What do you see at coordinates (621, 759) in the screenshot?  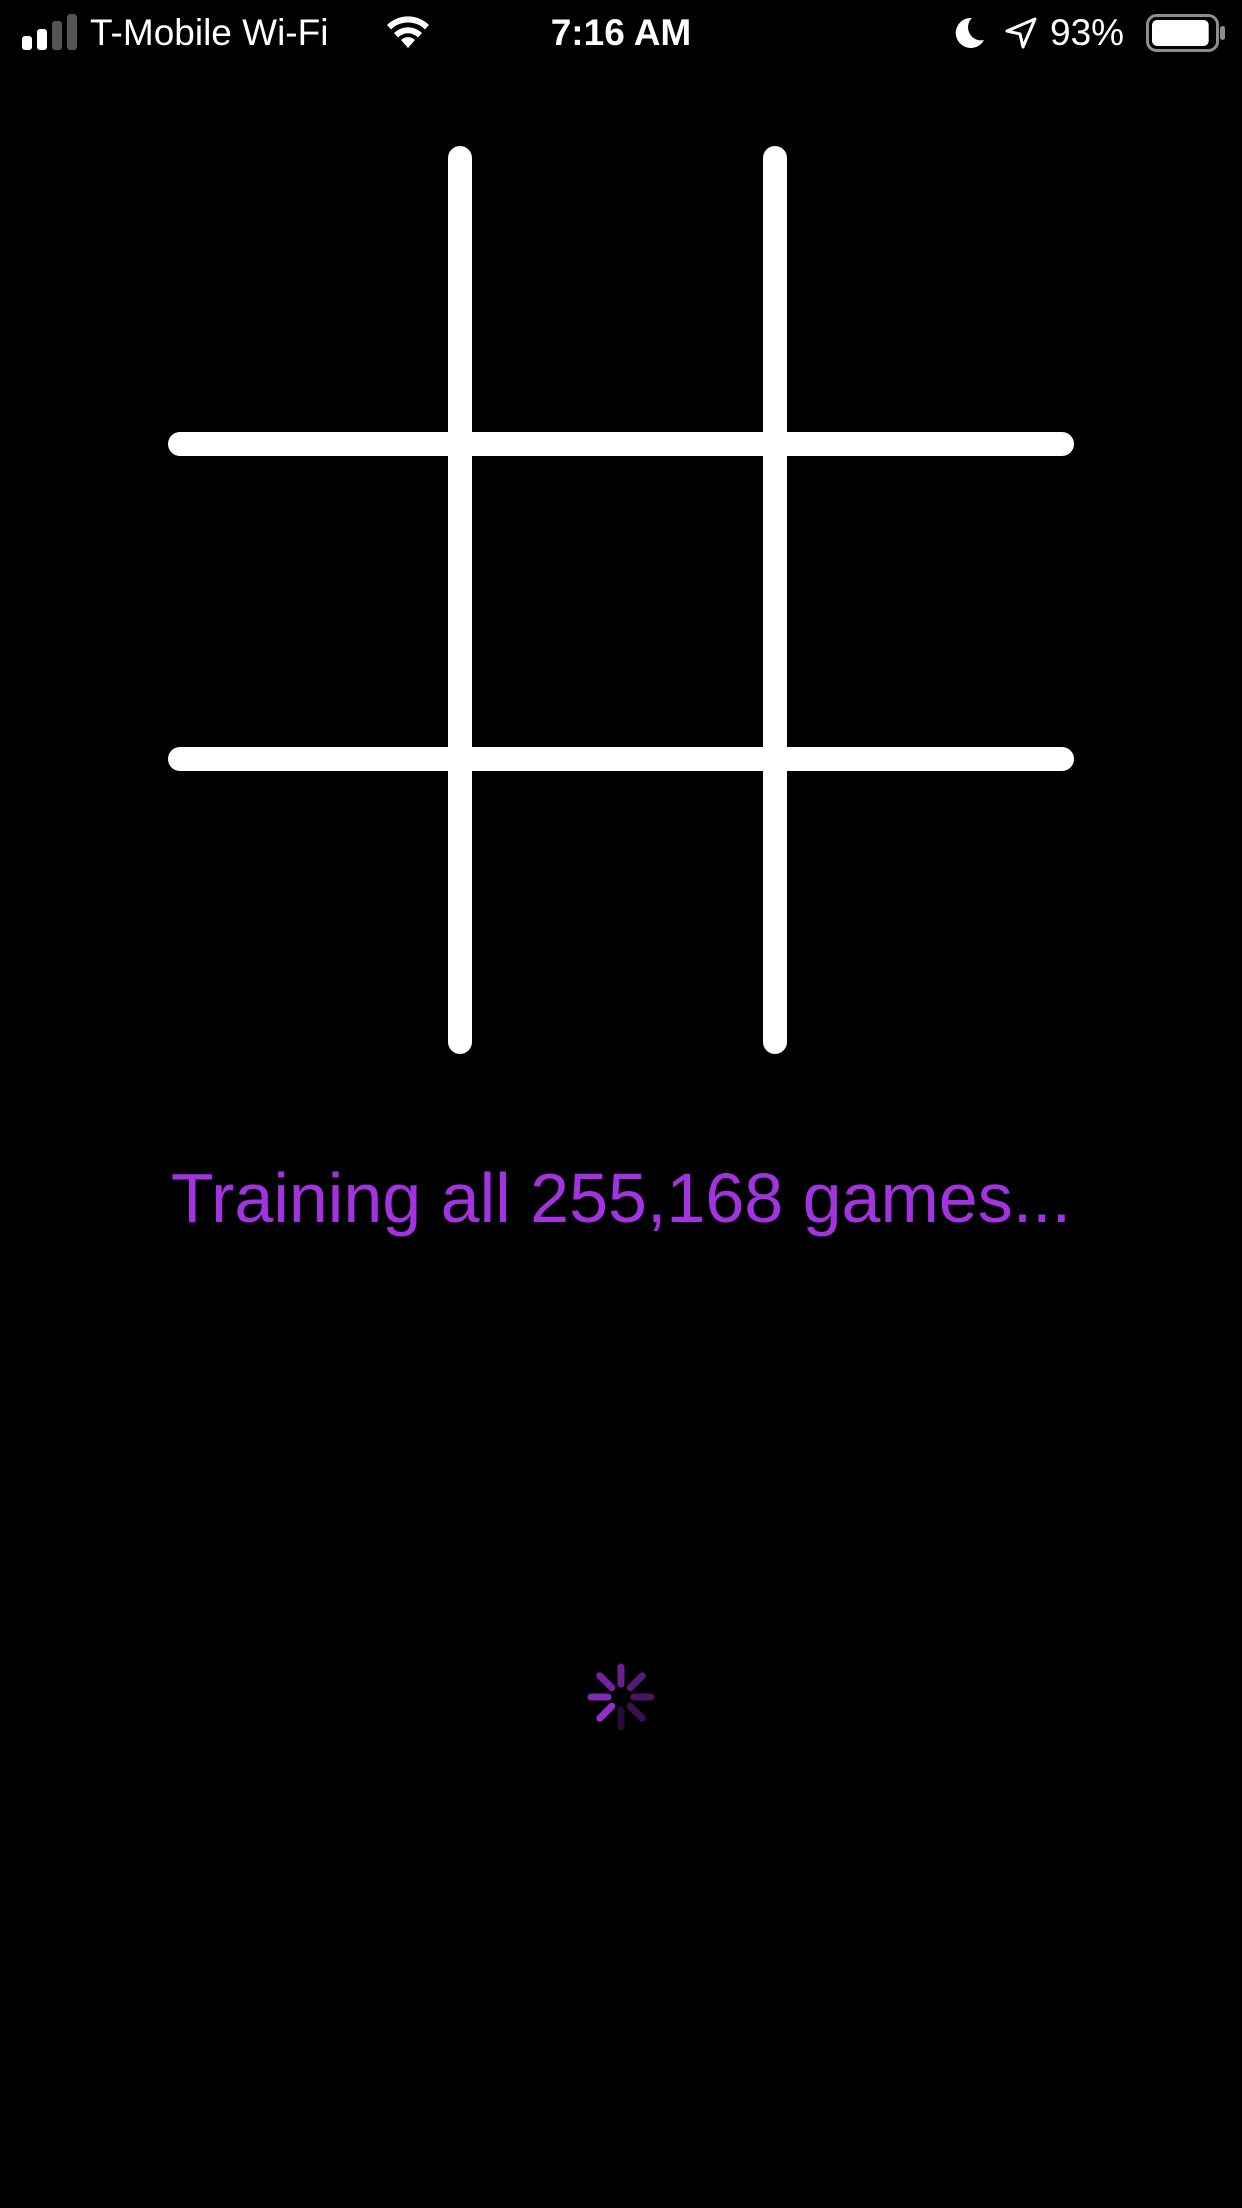 I see `grid-line-horizontal-bottom` at bounding box center [621, 759].